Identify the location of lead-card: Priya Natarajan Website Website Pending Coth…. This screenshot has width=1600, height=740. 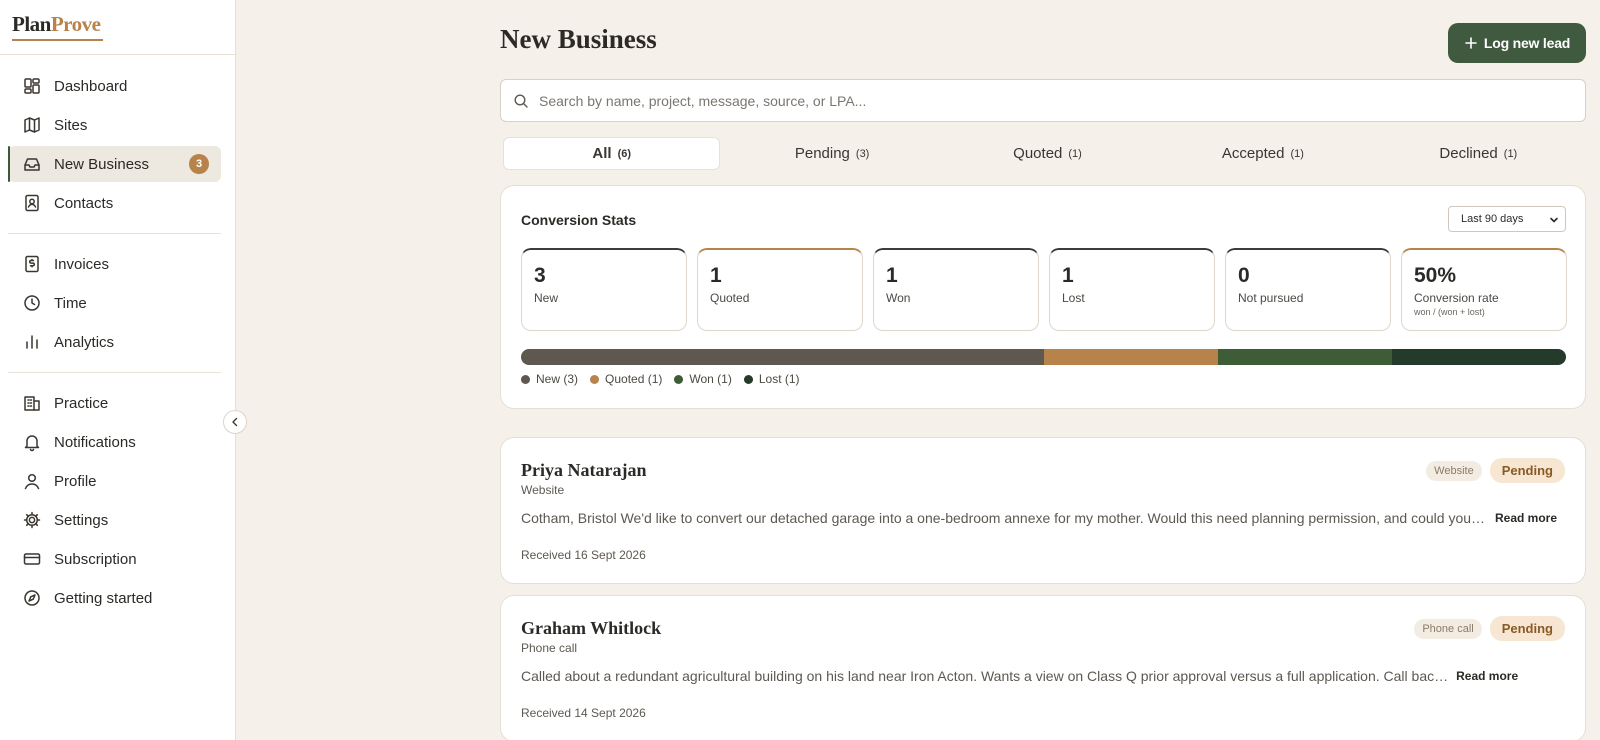
(1043, 510).